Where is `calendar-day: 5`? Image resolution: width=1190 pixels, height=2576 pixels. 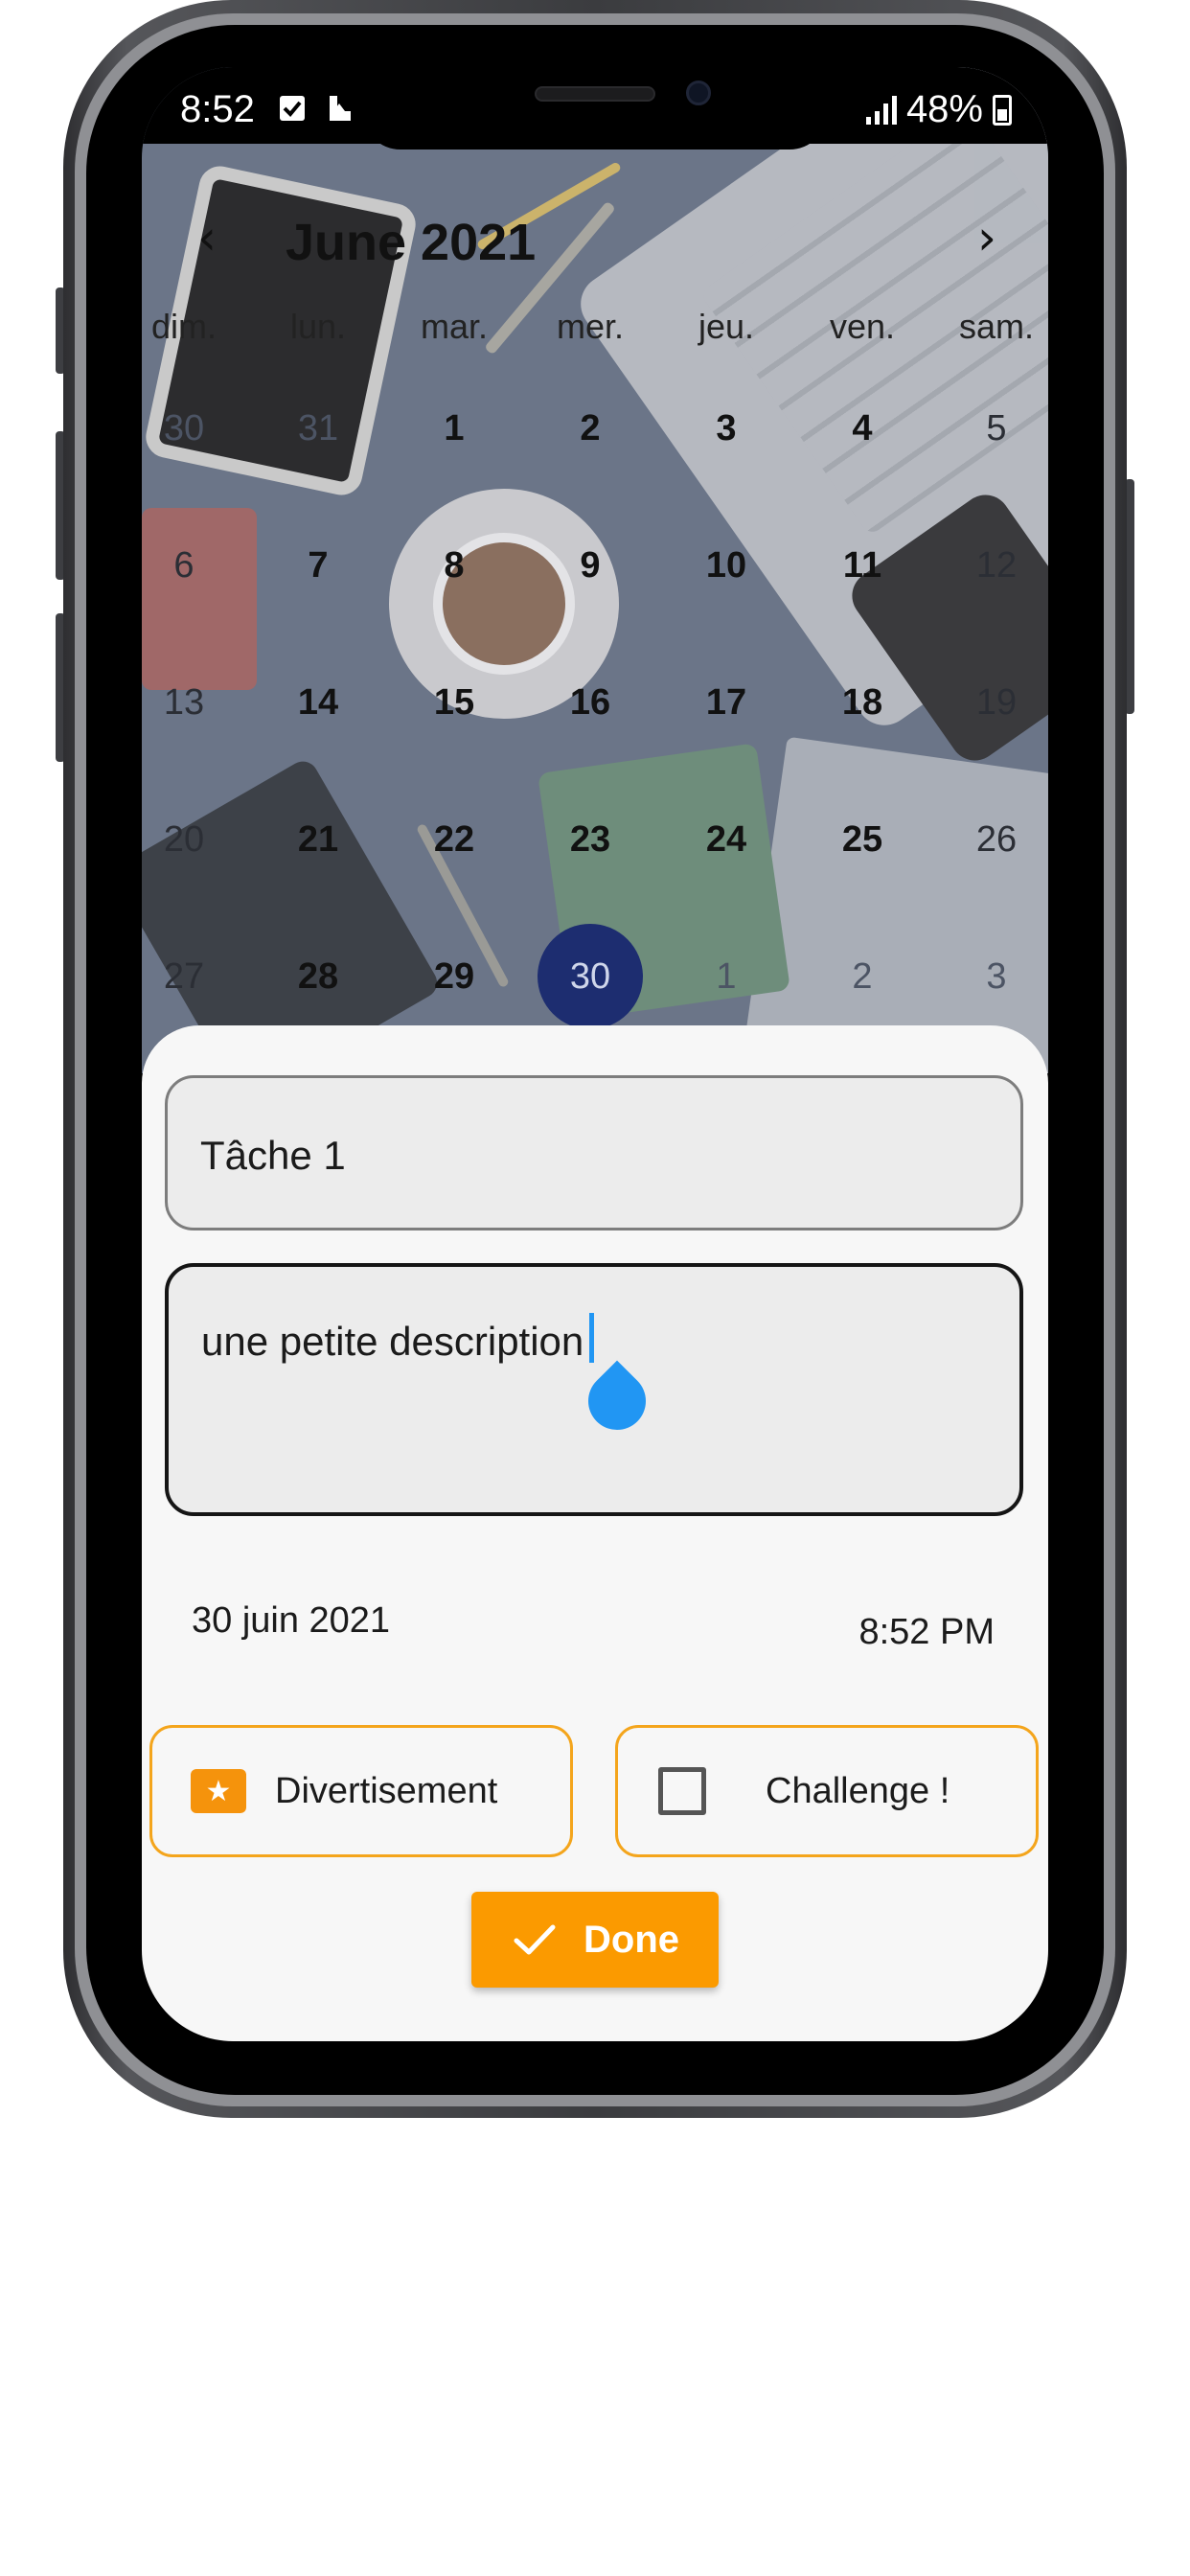 calendar-day: 5 is located at coordinates (988, 428).